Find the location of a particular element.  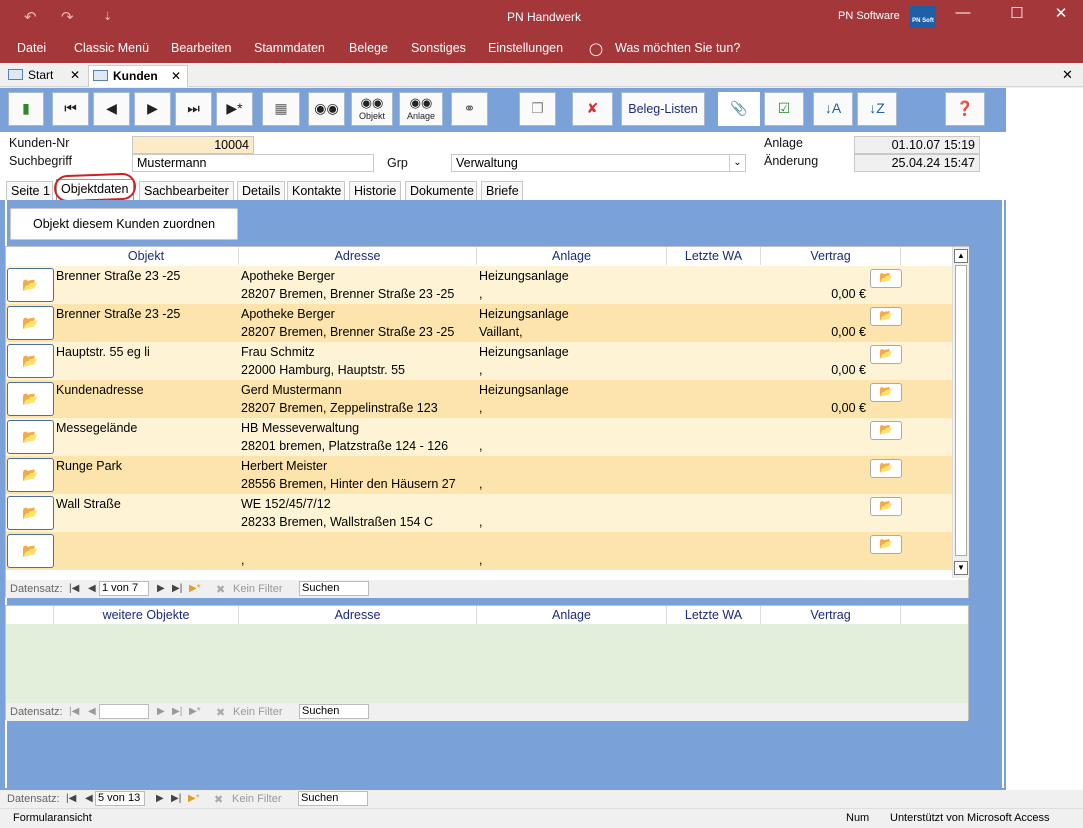

new-record-button: ▶* is located at coordinates (234, 109).